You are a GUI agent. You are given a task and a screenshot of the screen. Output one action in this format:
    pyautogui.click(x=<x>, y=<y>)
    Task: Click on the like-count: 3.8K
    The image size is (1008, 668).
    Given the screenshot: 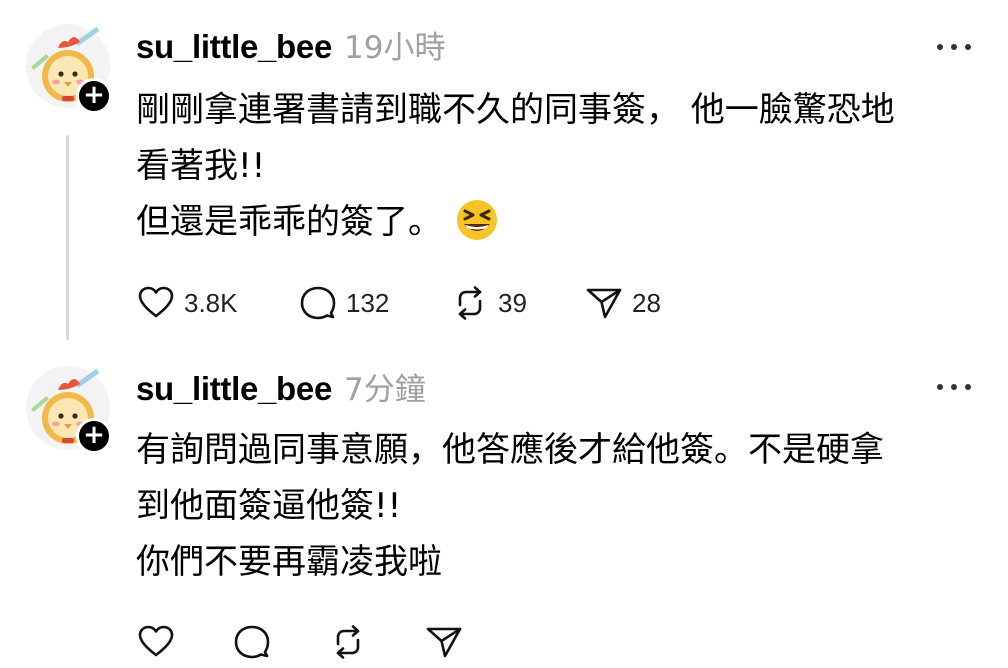 What is the action you would take?
    pyautogui.click(x=211, y=302)
    